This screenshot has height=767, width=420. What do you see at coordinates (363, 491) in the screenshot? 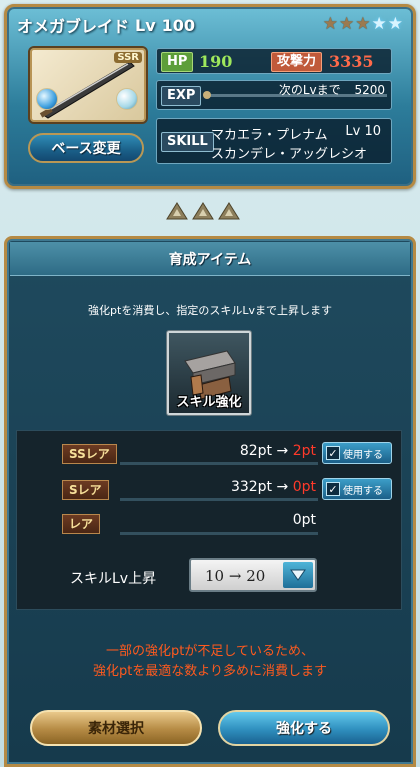
I see `use-sr-label: 使用する` at bounding box center [363, 491].